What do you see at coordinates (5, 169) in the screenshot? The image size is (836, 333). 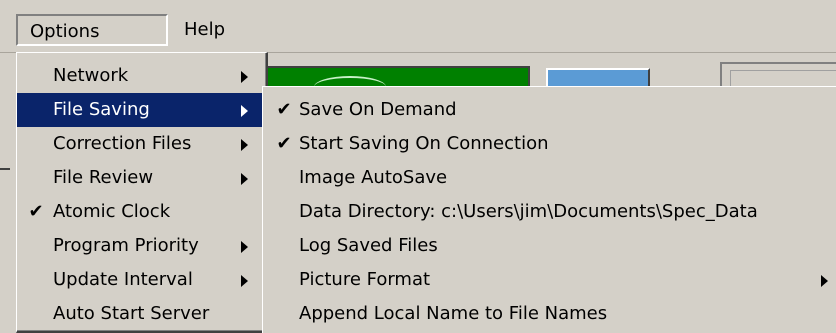 I see `background-tick-mark` at bounding box center [5, 169].